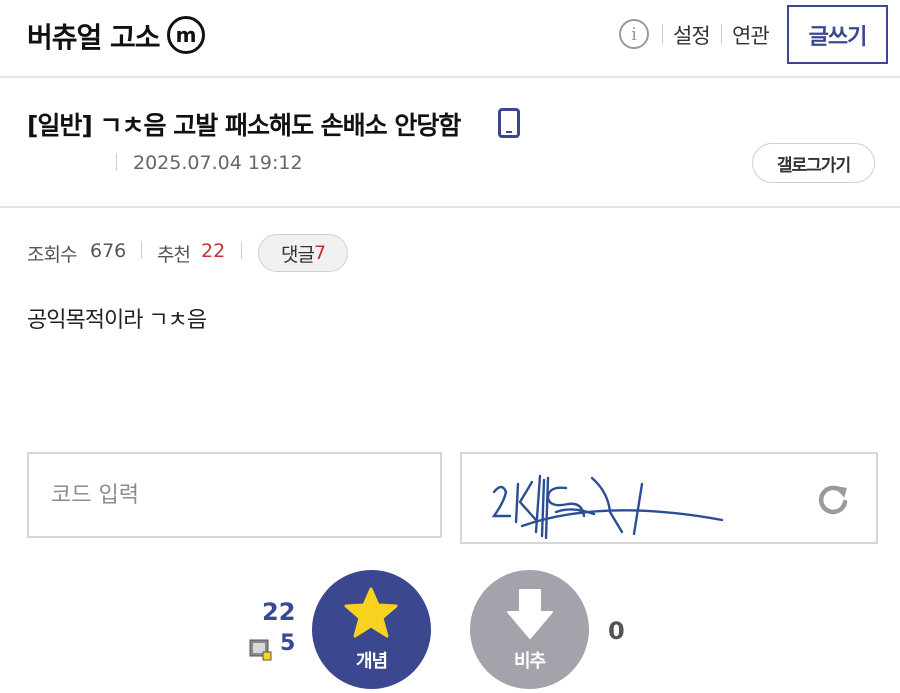 This screenshot has width=900, height=693. Describe the element at coordinates (108, 251) in the screenshot. I see `views-count: 676` at that location.